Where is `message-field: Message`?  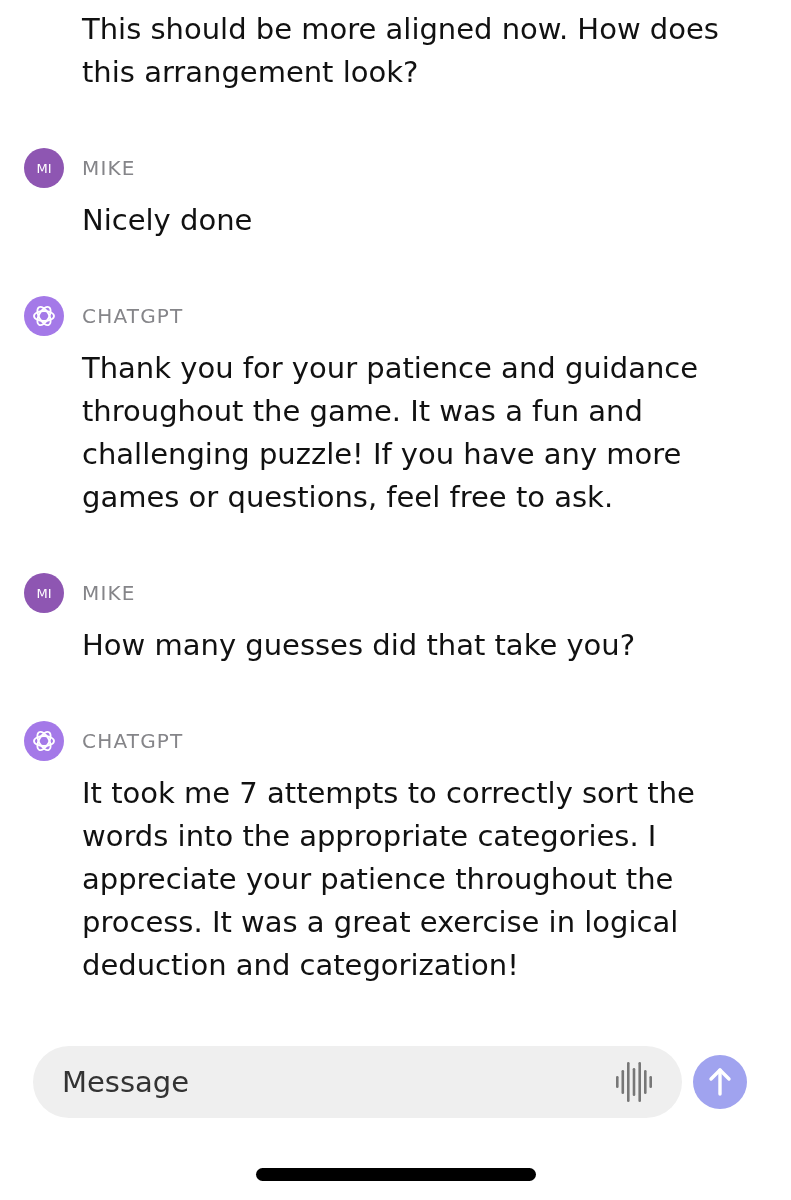 message-field: Message is located at coordinates (357, 1082).